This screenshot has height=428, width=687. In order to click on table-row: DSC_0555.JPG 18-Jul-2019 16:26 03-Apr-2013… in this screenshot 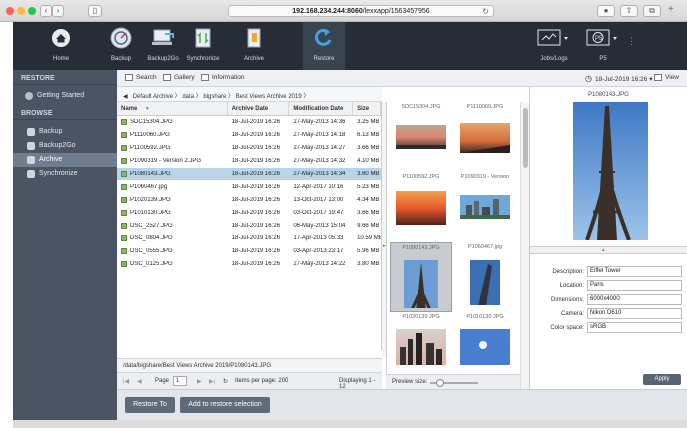, I will do `click(249, 251)`.